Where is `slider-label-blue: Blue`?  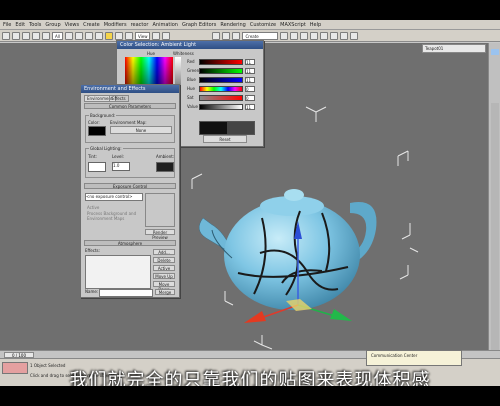 slider-label-blue: Blue is located at coordinates (191, 79).